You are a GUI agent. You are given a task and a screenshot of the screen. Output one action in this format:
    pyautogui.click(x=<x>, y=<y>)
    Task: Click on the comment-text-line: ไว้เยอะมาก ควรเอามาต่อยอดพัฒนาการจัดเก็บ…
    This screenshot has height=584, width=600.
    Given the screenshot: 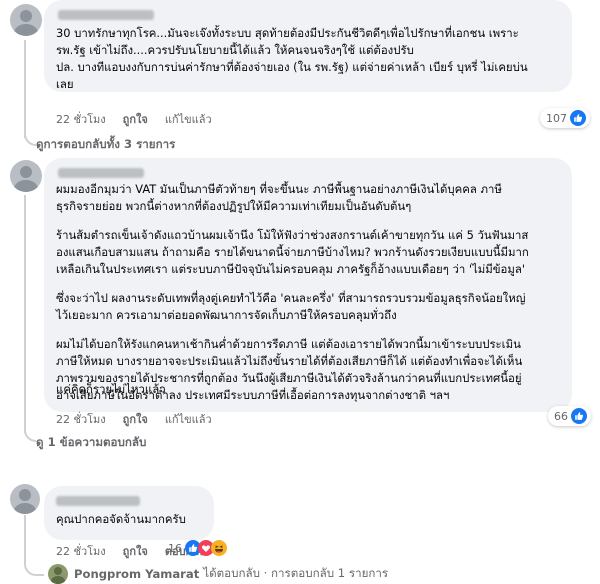 What is the action you would take?
    pyautogui.click(x=226, y=315)
    